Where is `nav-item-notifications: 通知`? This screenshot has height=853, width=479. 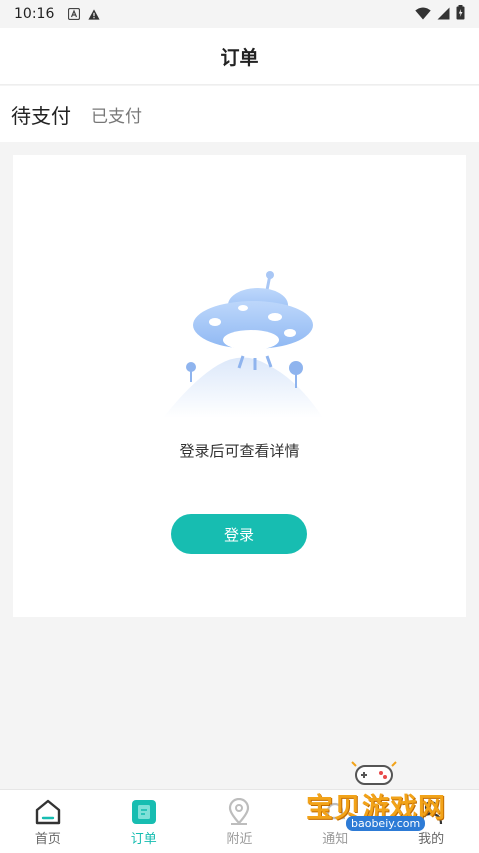 nav-item-notifications: 通知 is located at coordinates (335, 821).